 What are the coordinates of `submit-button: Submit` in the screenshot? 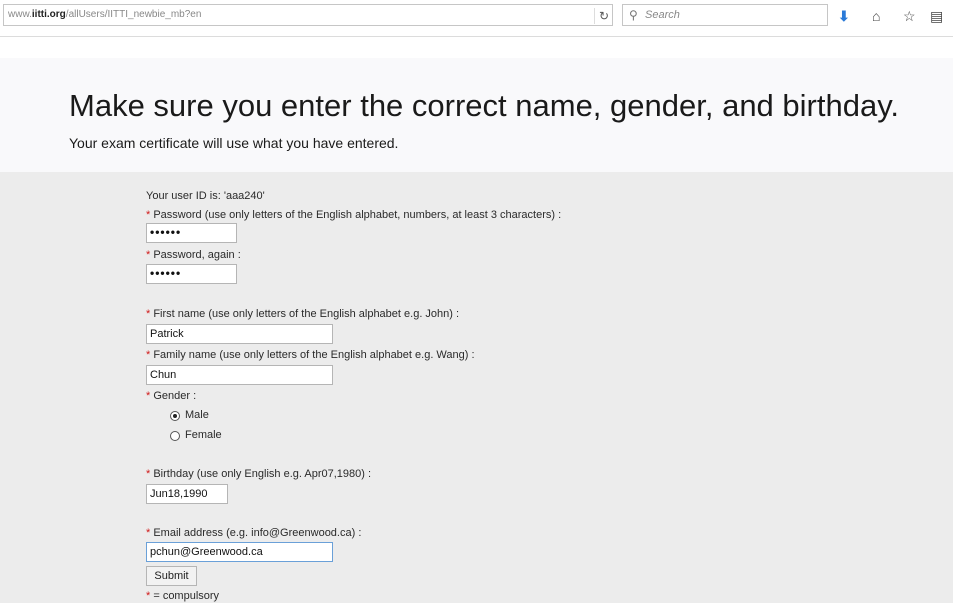 It's located at (171, 576).